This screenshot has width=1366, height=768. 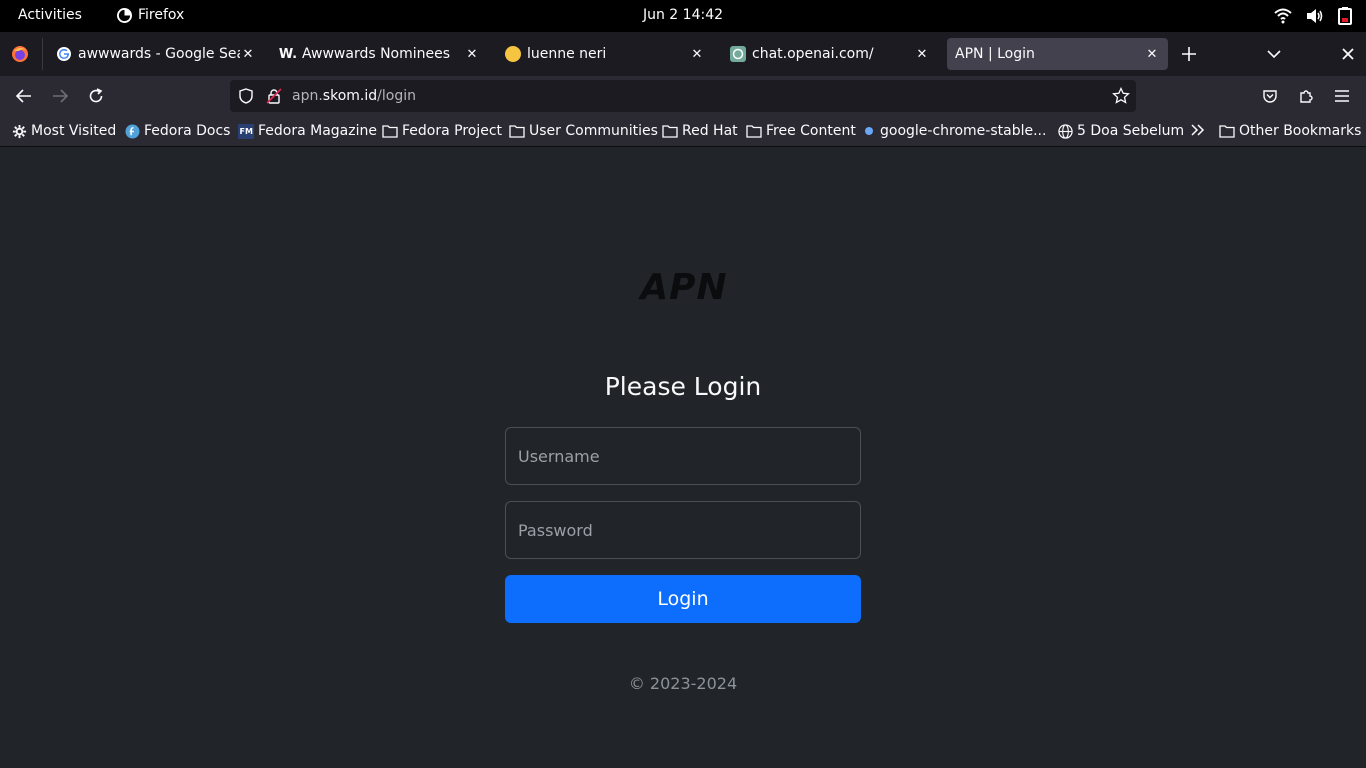 What do you see at coordinates (593, 131) in the screenshot?
I see `bookmark-label: User Communities` at bounding box center [593, 131].